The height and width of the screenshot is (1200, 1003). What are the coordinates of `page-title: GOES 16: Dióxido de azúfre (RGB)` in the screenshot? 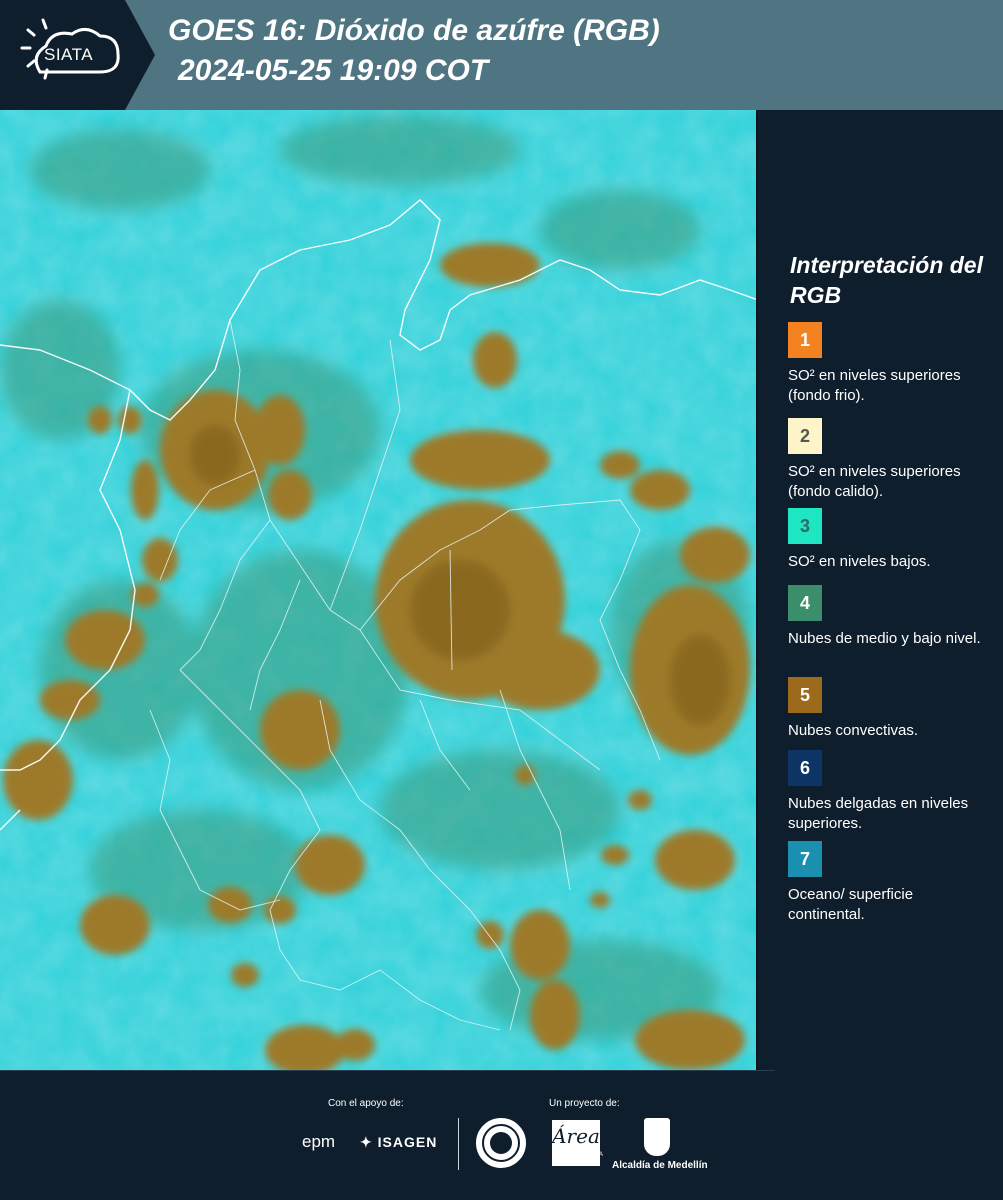 It's located at (414, 30).